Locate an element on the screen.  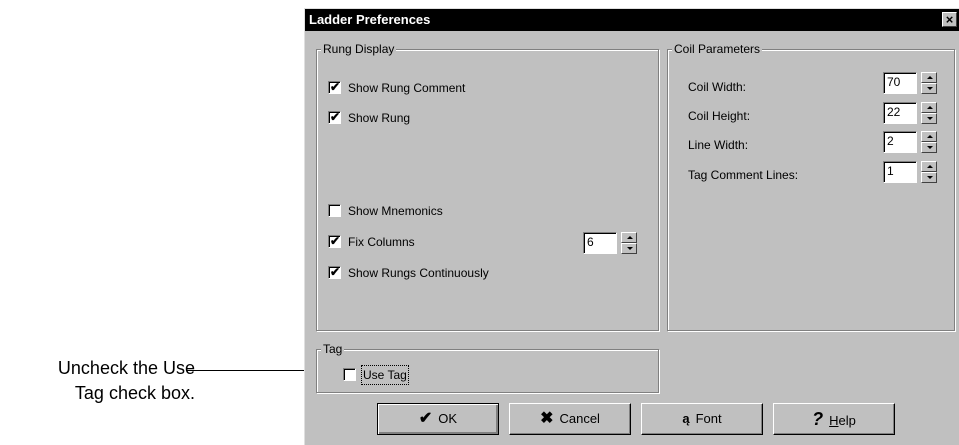
use-tag-label: Use Tag is located at coordinates (385, 375).